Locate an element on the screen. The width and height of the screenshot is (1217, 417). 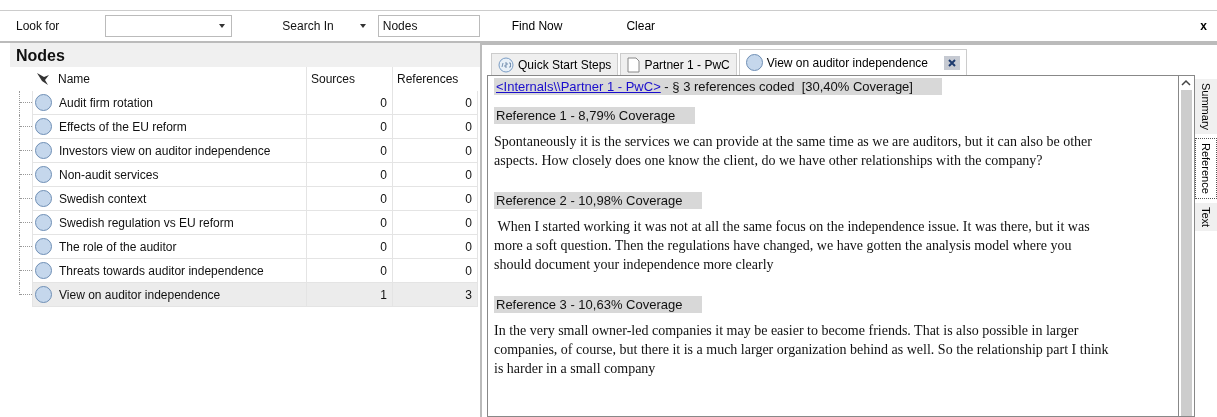
clear-button: Clear is located at coordinates (641, 26).